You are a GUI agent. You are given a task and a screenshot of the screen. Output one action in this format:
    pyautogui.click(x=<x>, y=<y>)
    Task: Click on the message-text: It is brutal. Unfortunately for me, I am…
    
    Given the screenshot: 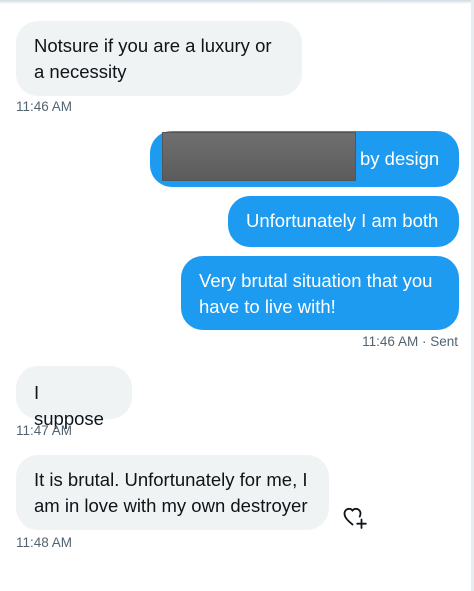 What is the action you would take?
    pyautogui.click(x=171, y=492)
    